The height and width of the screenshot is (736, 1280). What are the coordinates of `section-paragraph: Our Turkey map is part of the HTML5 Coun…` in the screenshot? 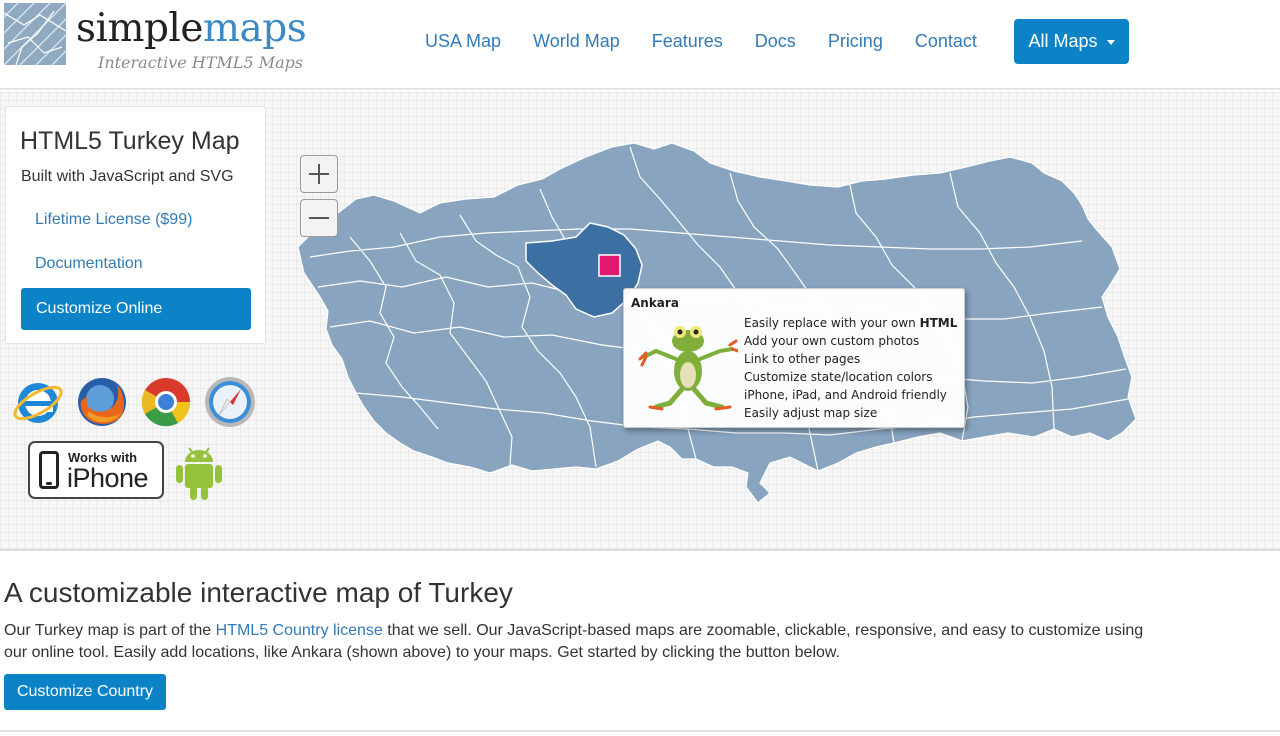 It's located at (579, 642).